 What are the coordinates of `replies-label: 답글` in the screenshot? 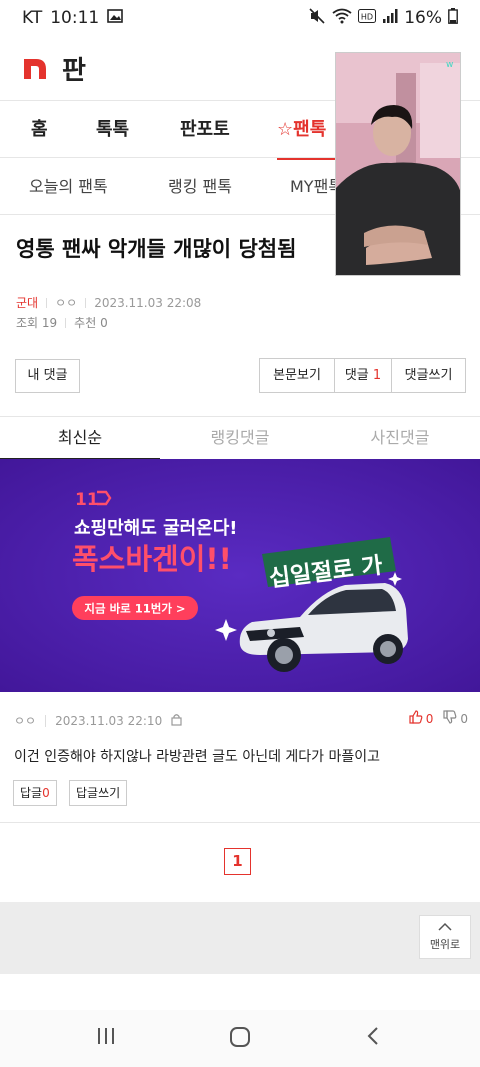 It's located at (31, 793).